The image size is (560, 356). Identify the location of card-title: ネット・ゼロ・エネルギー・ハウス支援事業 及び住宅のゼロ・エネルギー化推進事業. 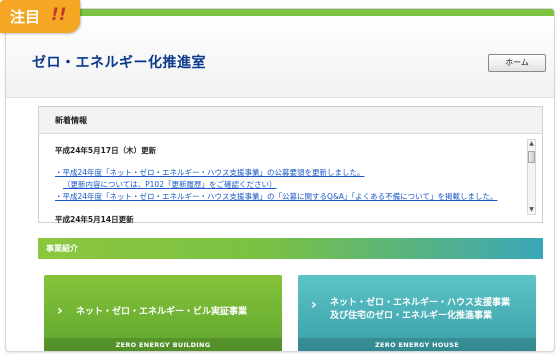
(420, 310).